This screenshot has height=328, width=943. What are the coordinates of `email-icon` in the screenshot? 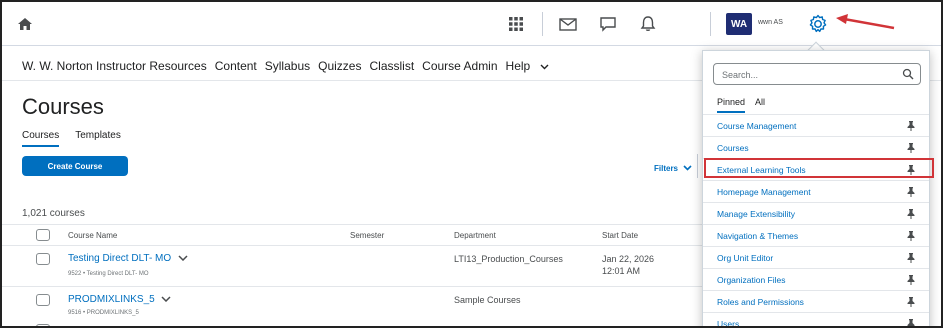 It's located at (568, 24).